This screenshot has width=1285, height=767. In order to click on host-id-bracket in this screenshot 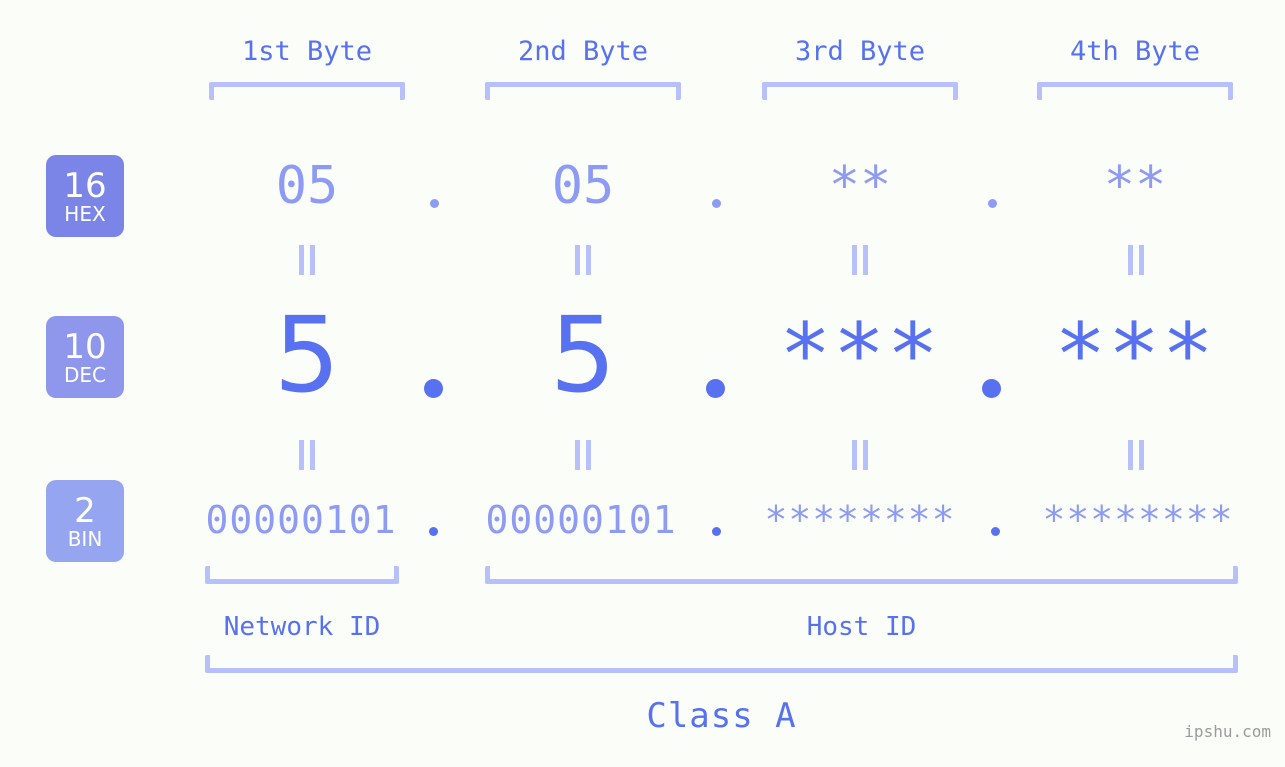, I will do `click(861, 575)`.